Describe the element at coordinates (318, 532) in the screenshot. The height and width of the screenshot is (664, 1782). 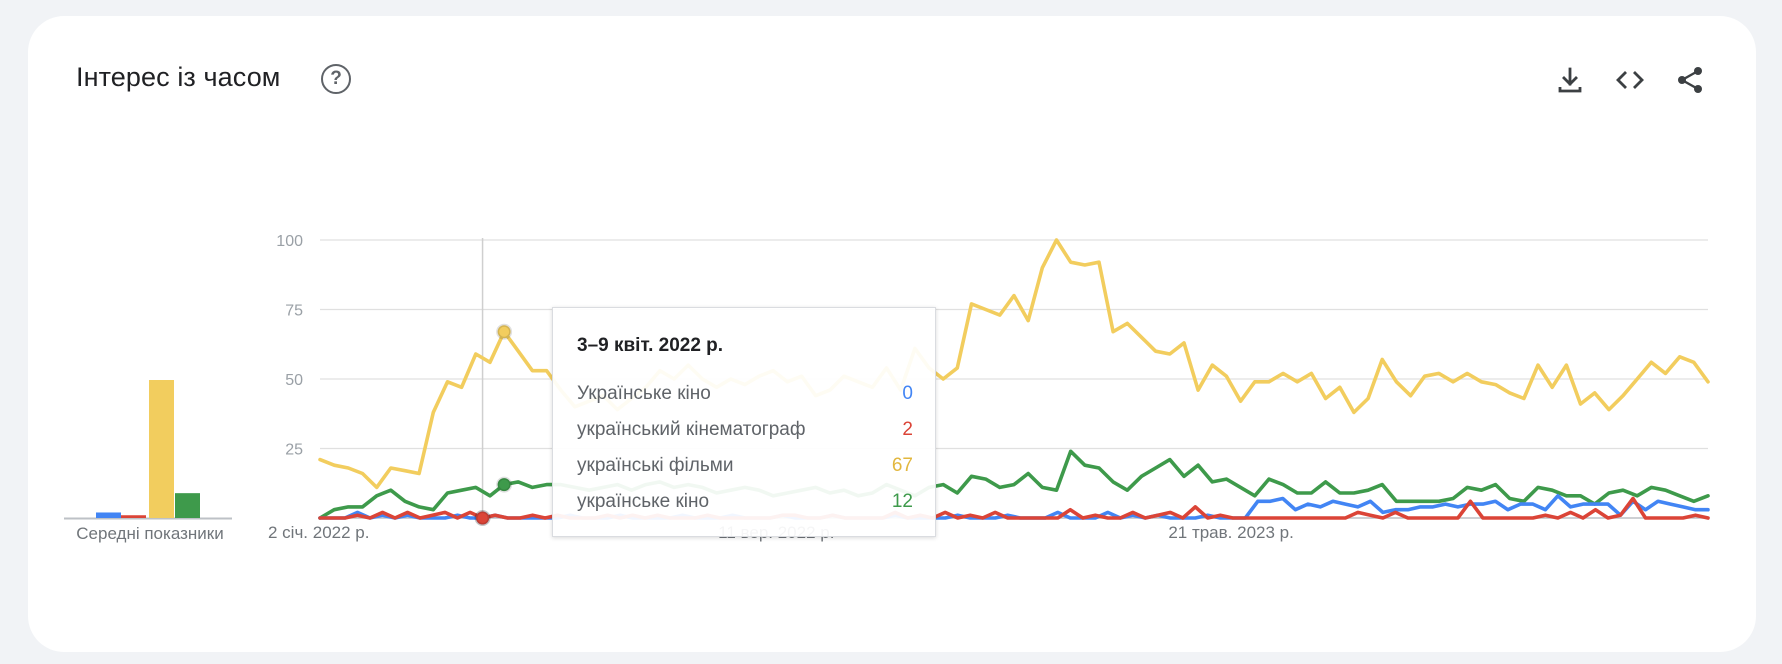
I see `x-tick-label: 2 січ. 2022 р.` at that location.